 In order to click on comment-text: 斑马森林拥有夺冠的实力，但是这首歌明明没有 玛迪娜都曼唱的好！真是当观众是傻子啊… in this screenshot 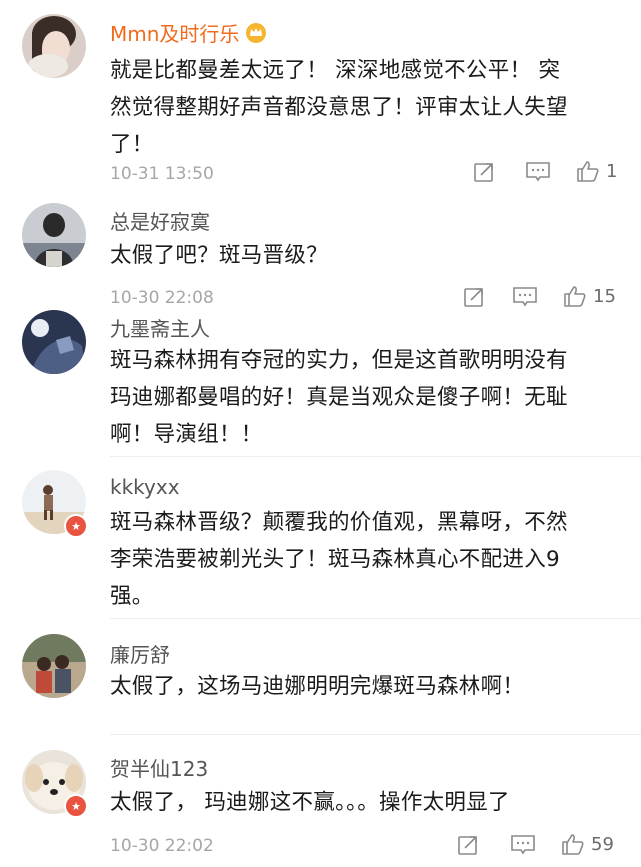, I will do `click(339, 397)`.